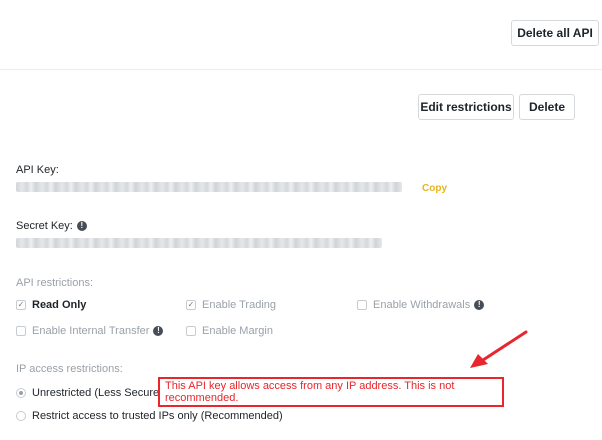 The height and width of the screenshot is (440, 602). What do you see at coordinates (499, 349) in the screenshot?
I see `red-arrow-icon` at bounding box center [499, 349].